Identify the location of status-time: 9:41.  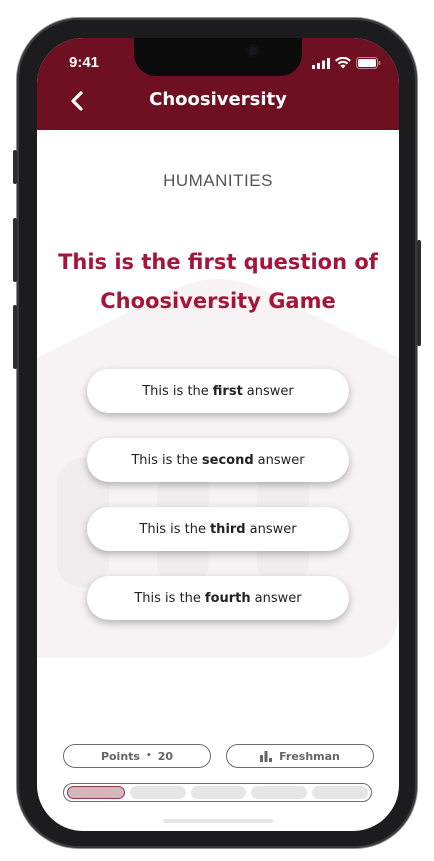
(84, 62).